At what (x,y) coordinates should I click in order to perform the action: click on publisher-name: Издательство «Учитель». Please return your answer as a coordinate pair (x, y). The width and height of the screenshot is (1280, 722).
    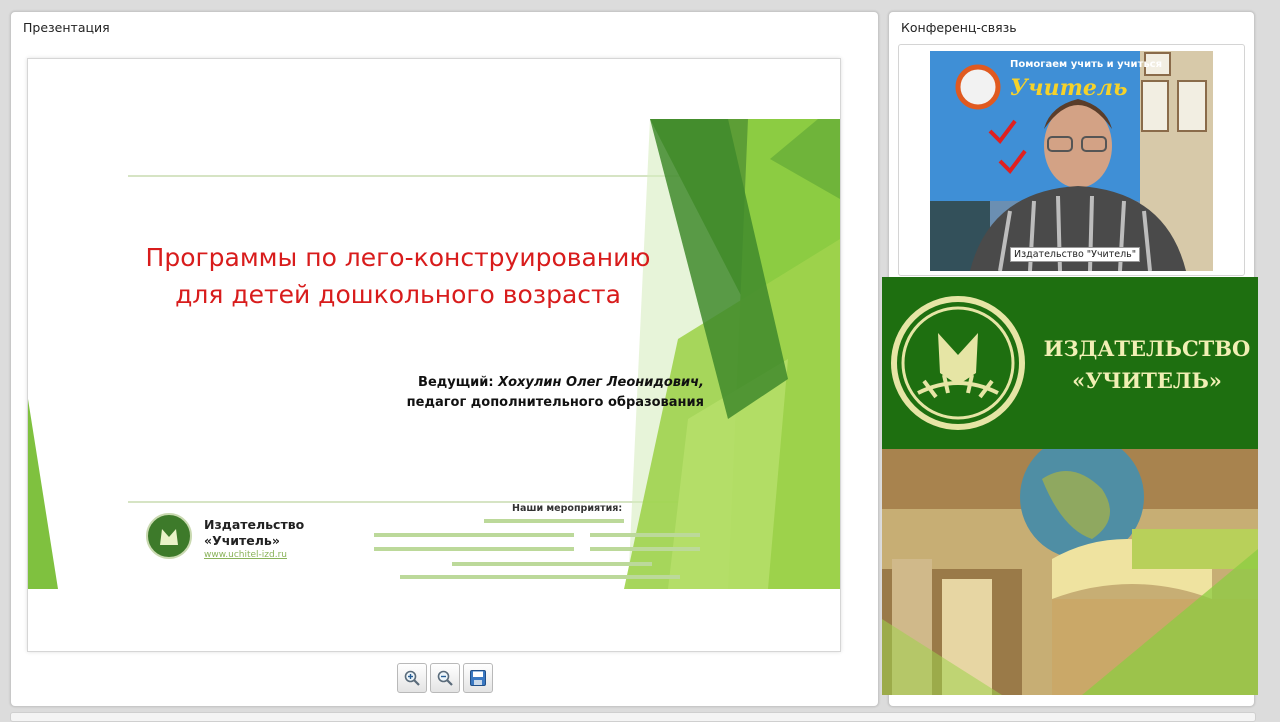
    Looking at the image, I should click on (254, 533).